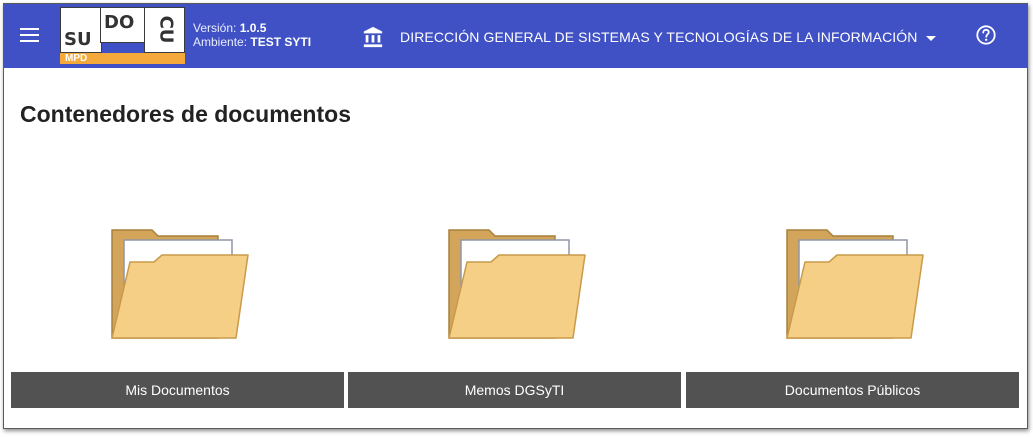 This screenshot has width=1033, height=437. I want to click on container-documentos-publicos: Documentos Públicos, so click(852, 315).